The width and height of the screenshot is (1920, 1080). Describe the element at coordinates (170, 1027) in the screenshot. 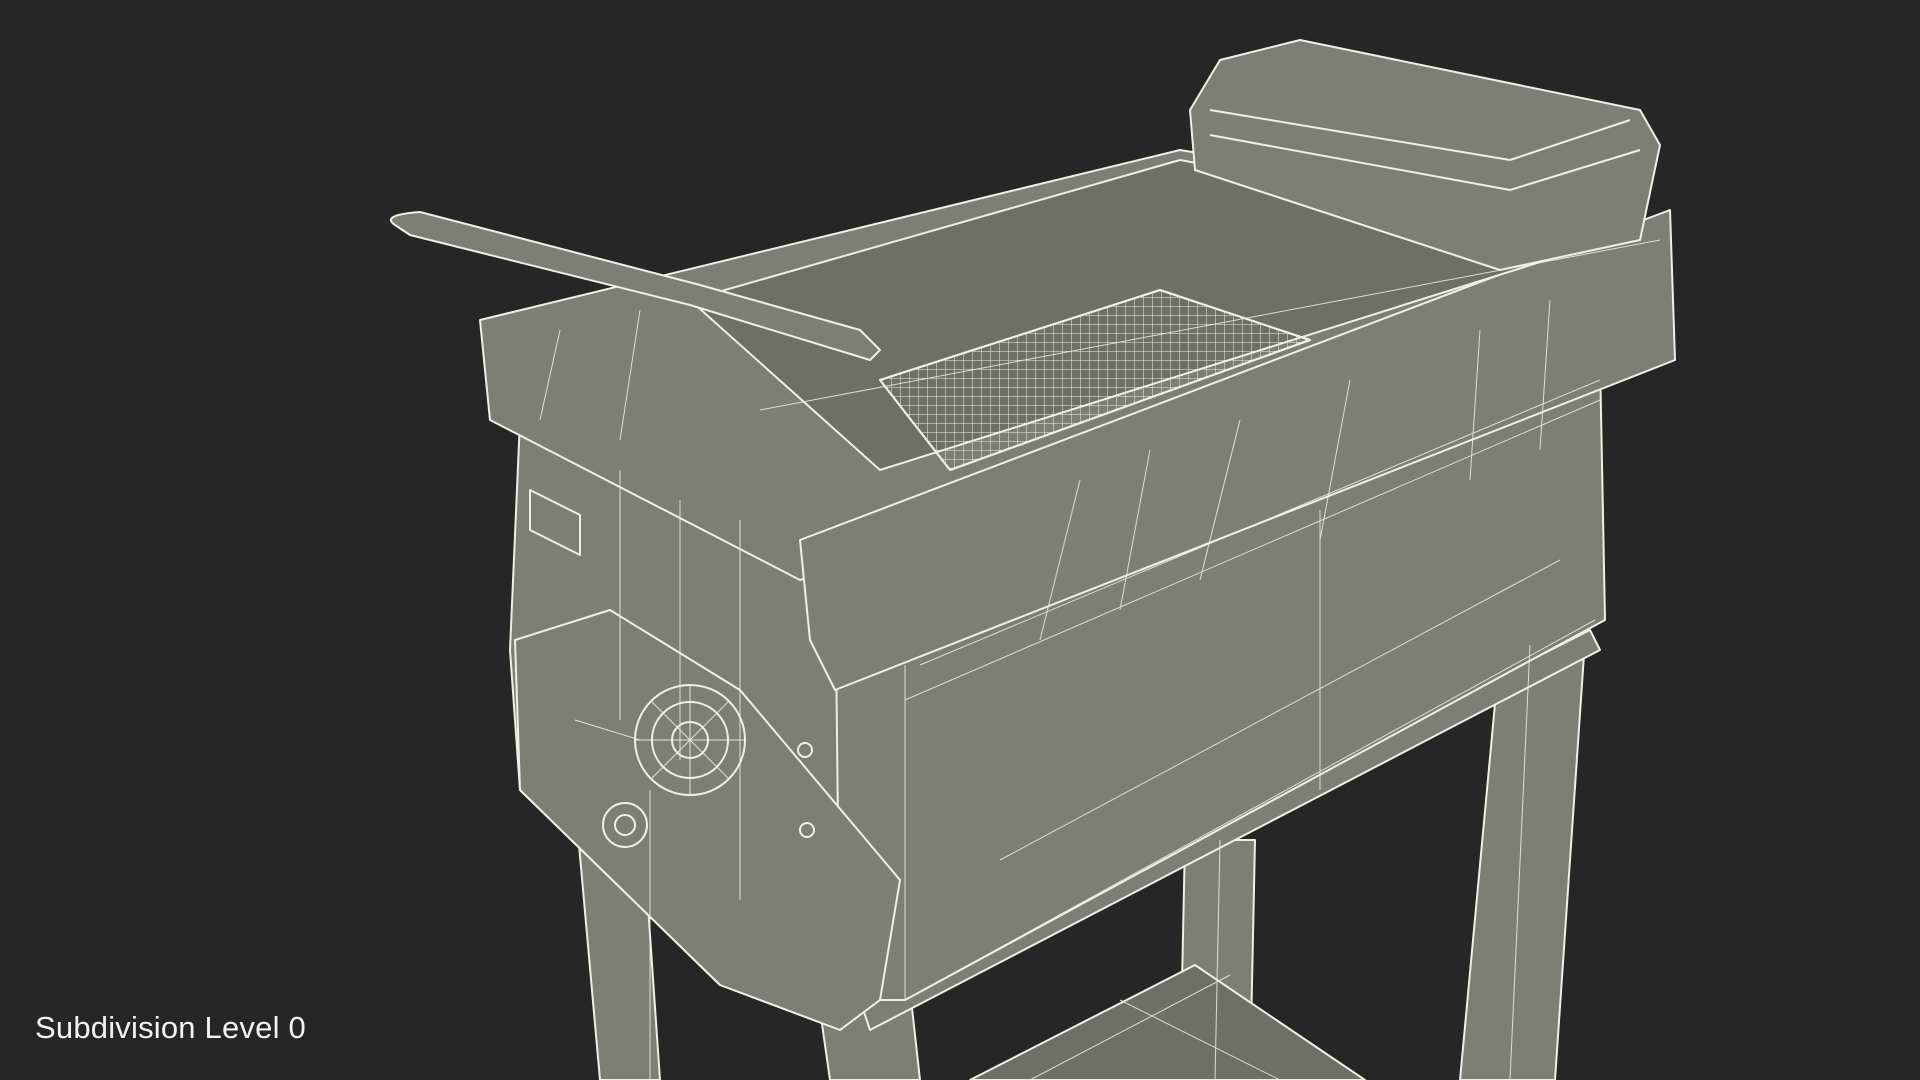

I see `subdivision-level-caption: Subdivision Level 0` at that location.